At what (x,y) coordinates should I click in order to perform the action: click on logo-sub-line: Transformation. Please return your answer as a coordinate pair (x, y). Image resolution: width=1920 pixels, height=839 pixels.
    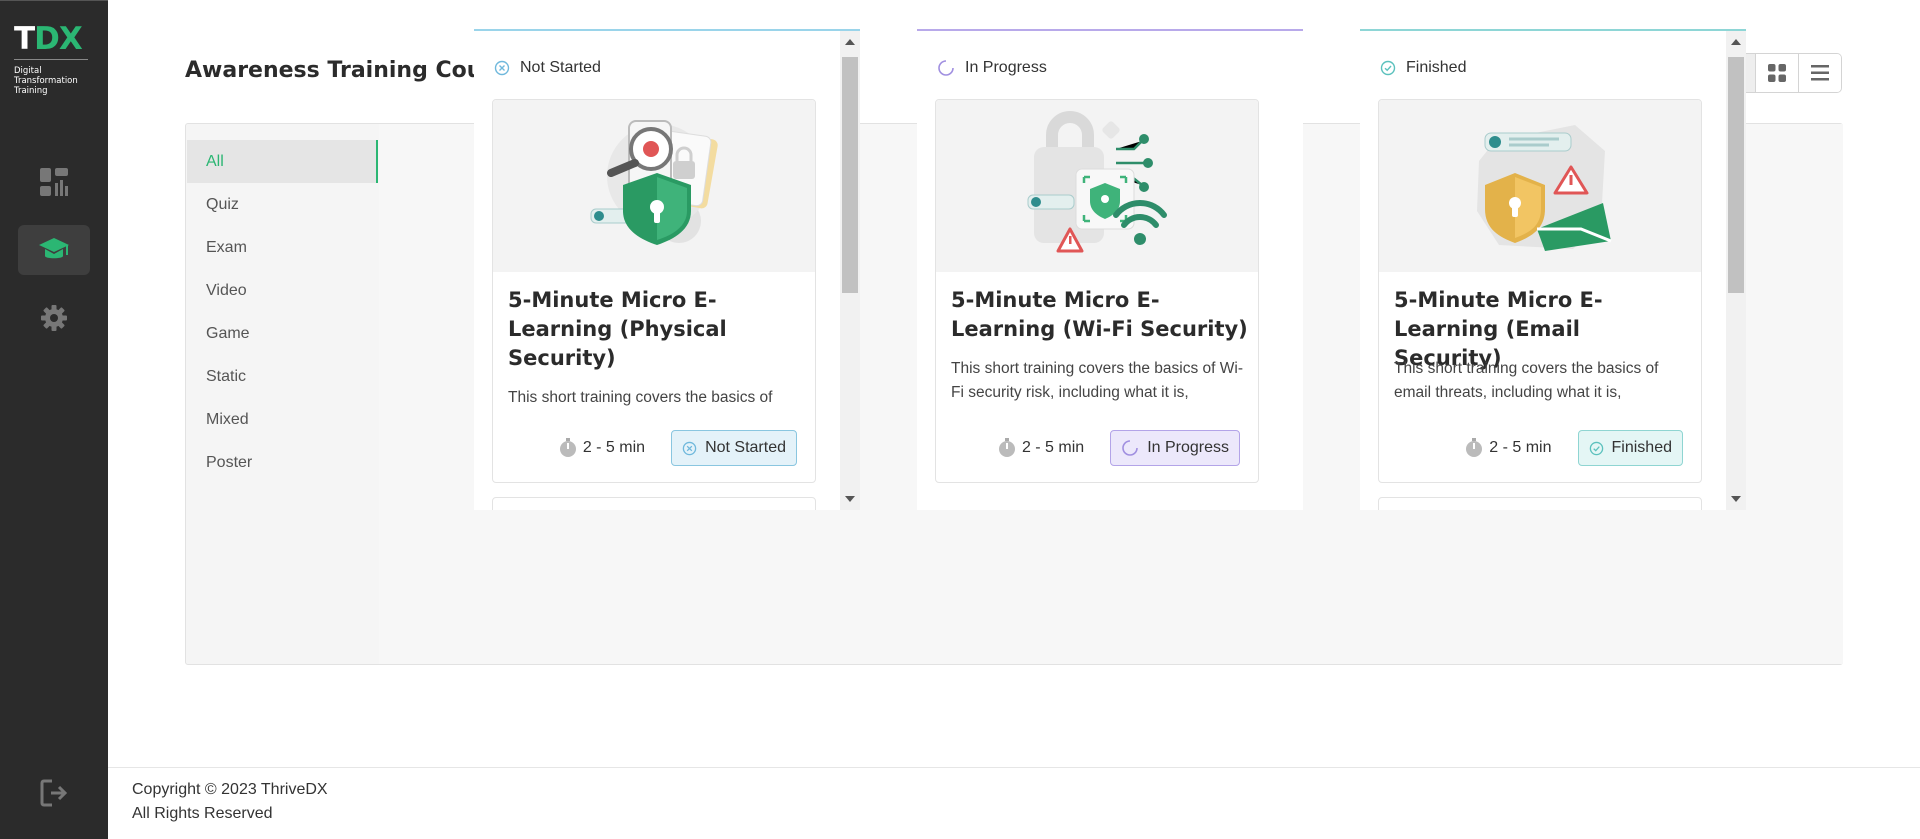
    Looking at the image, I should click on (46, 81).